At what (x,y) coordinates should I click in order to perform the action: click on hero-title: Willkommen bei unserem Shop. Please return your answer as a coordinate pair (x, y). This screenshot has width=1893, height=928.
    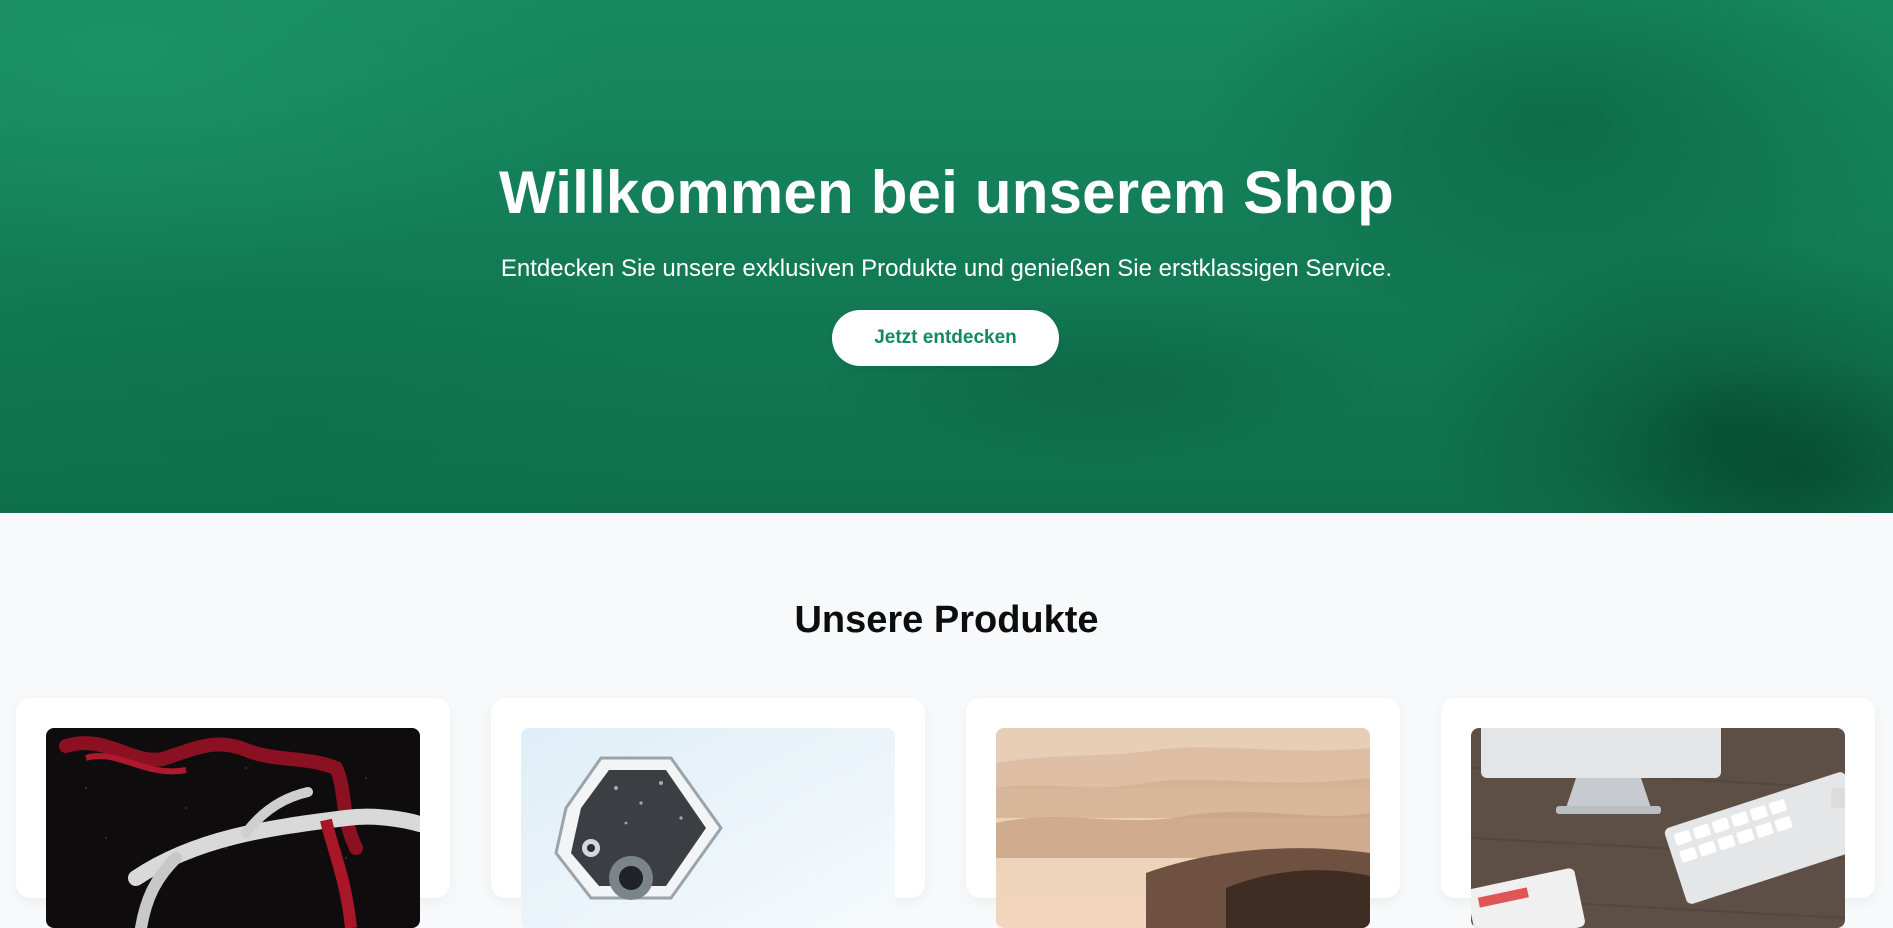
    Looking at the image, I should click on (946, 192).